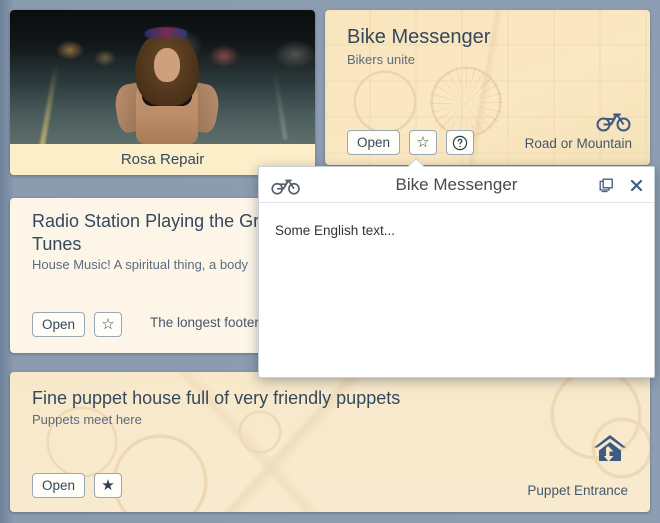  Describe the element at coordinates (578, 143) in the screenshot. I see `bike-card-footer-text: Road or Mountain` at that location.